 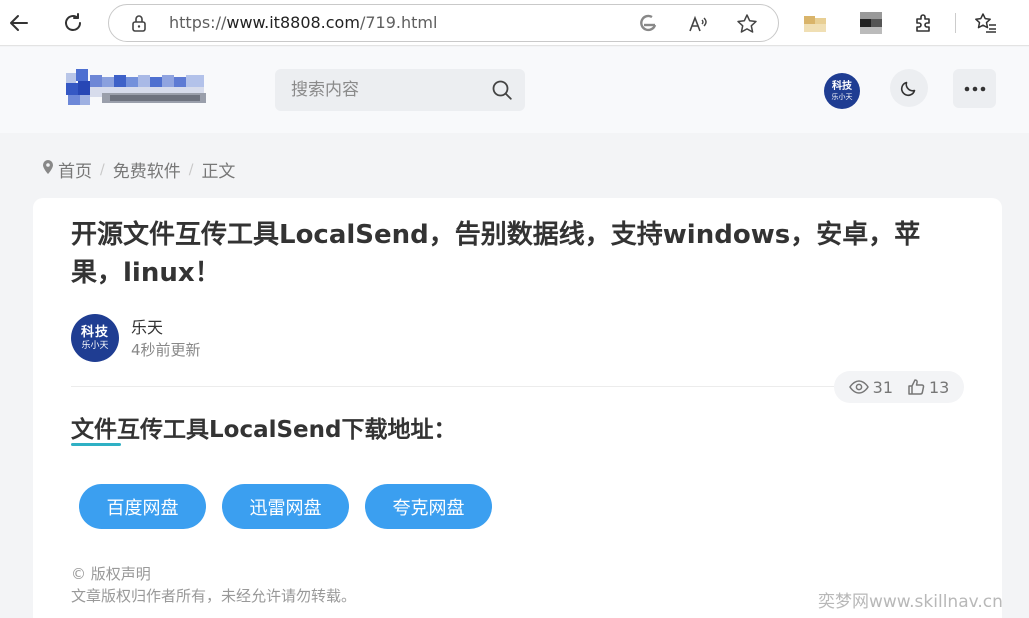 I want to click on copyright-title: © 版权声明, so click(x=111, y=574).